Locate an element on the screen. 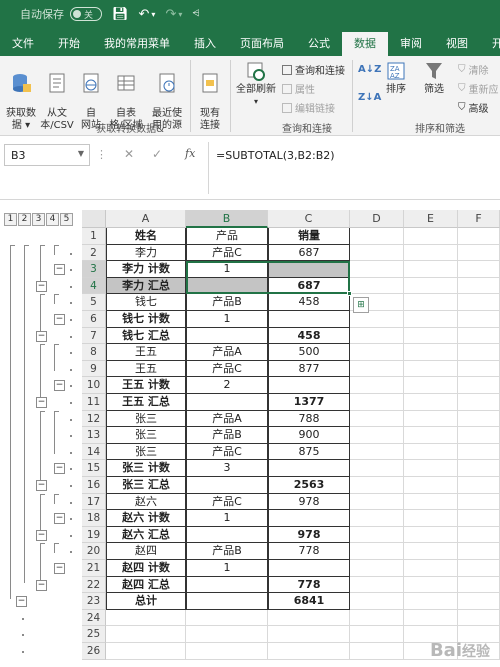 The height and width of the screenshot is (667, 500). tab-review: 审阅 is located at coordinates (411, 44).